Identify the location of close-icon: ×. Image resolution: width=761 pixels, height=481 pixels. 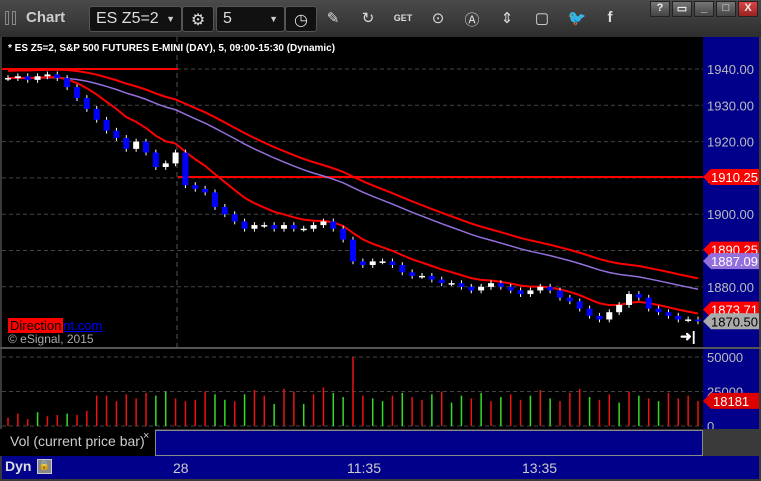
(146, 436).